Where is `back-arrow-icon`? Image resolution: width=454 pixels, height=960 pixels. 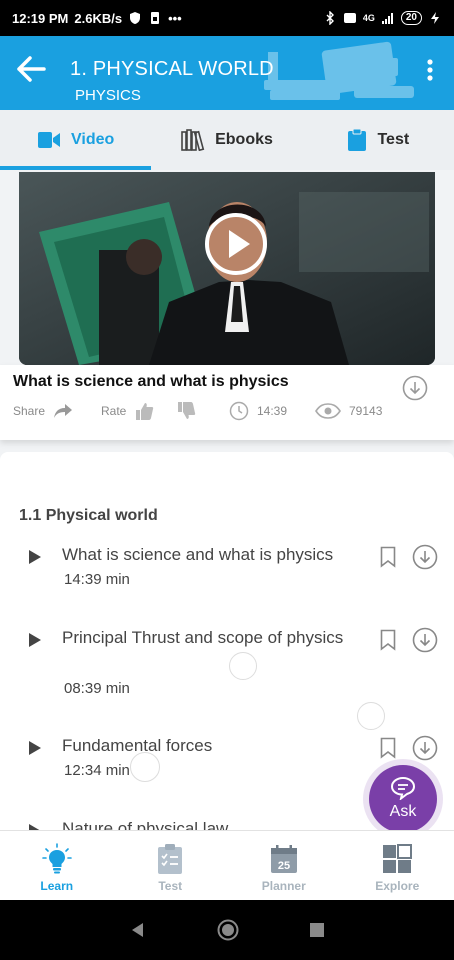 back-arrow-icon is located at coordinates (31, 69).